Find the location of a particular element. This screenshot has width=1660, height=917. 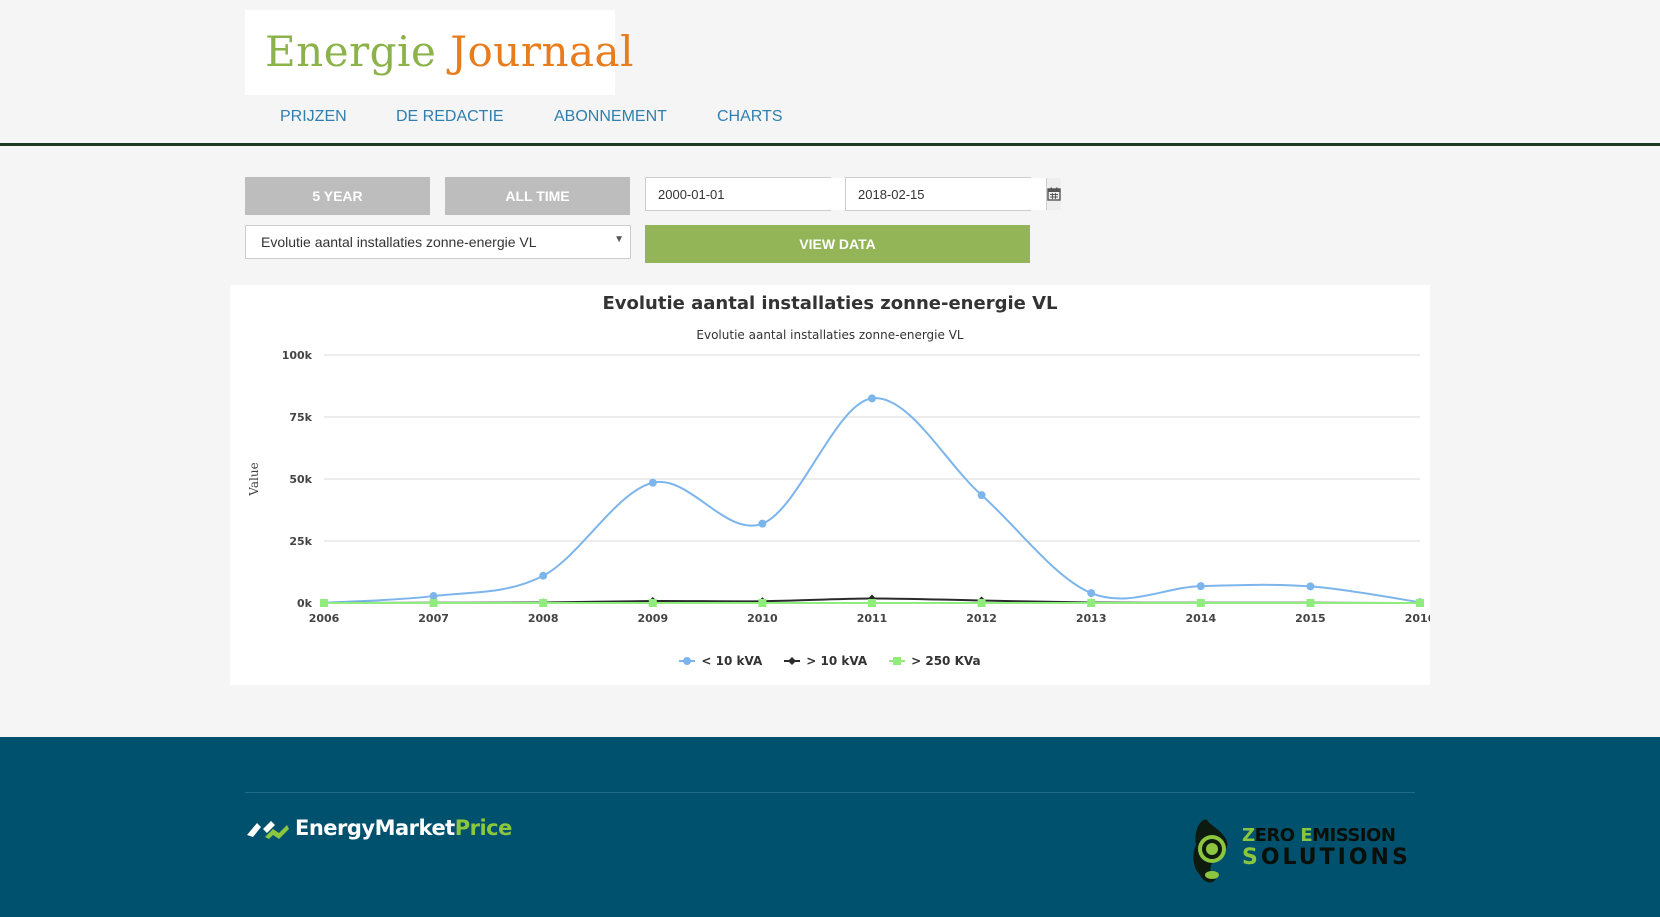

zero-emission-text: ZERO EMISSION is located at coordinates (1319, 835).